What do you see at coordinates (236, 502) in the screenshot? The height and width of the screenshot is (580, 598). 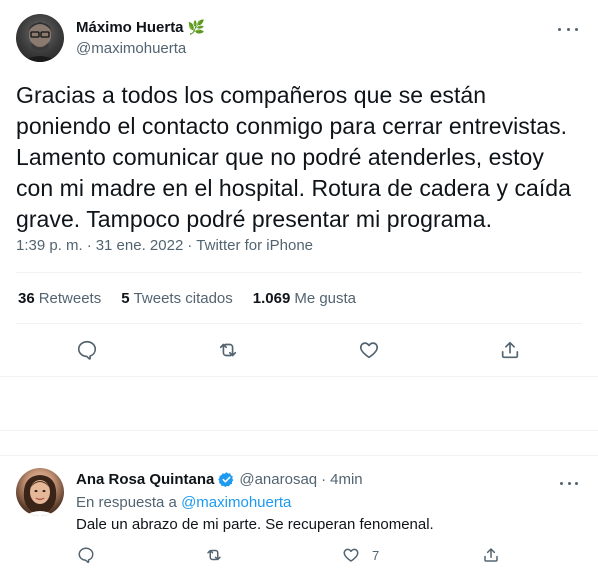 I see `reply-mention-link: @maximohuerta` at bounding box center [236, 502].